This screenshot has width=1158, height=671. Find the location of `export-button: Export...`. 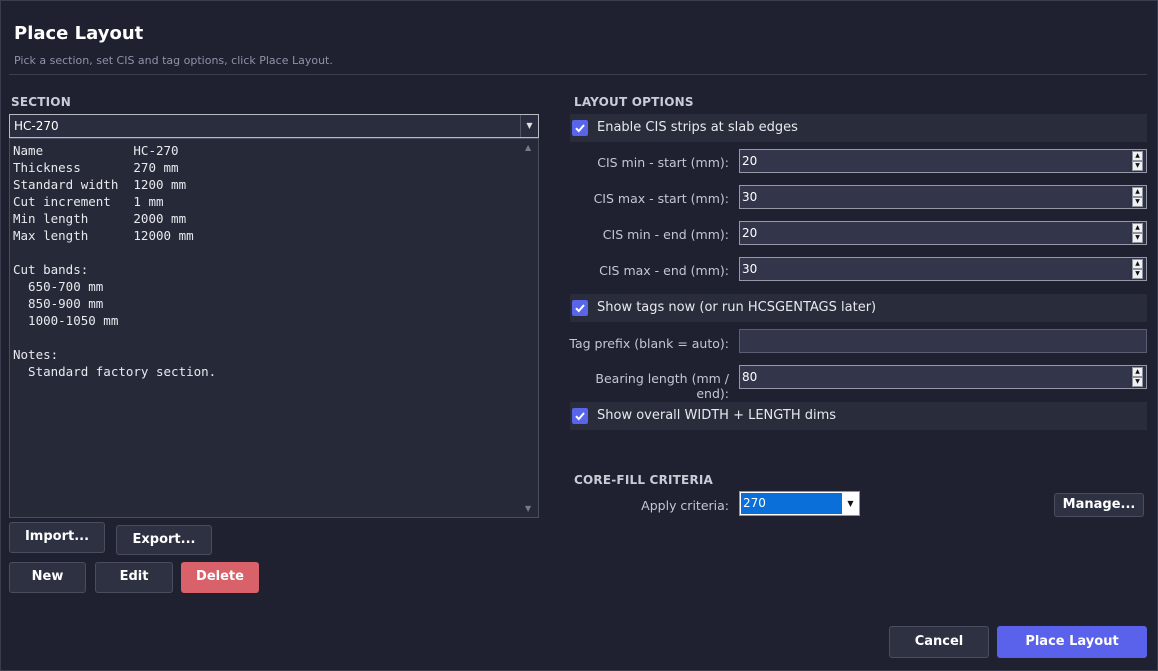

export-button: Export... is located at coordinates (164, 540).